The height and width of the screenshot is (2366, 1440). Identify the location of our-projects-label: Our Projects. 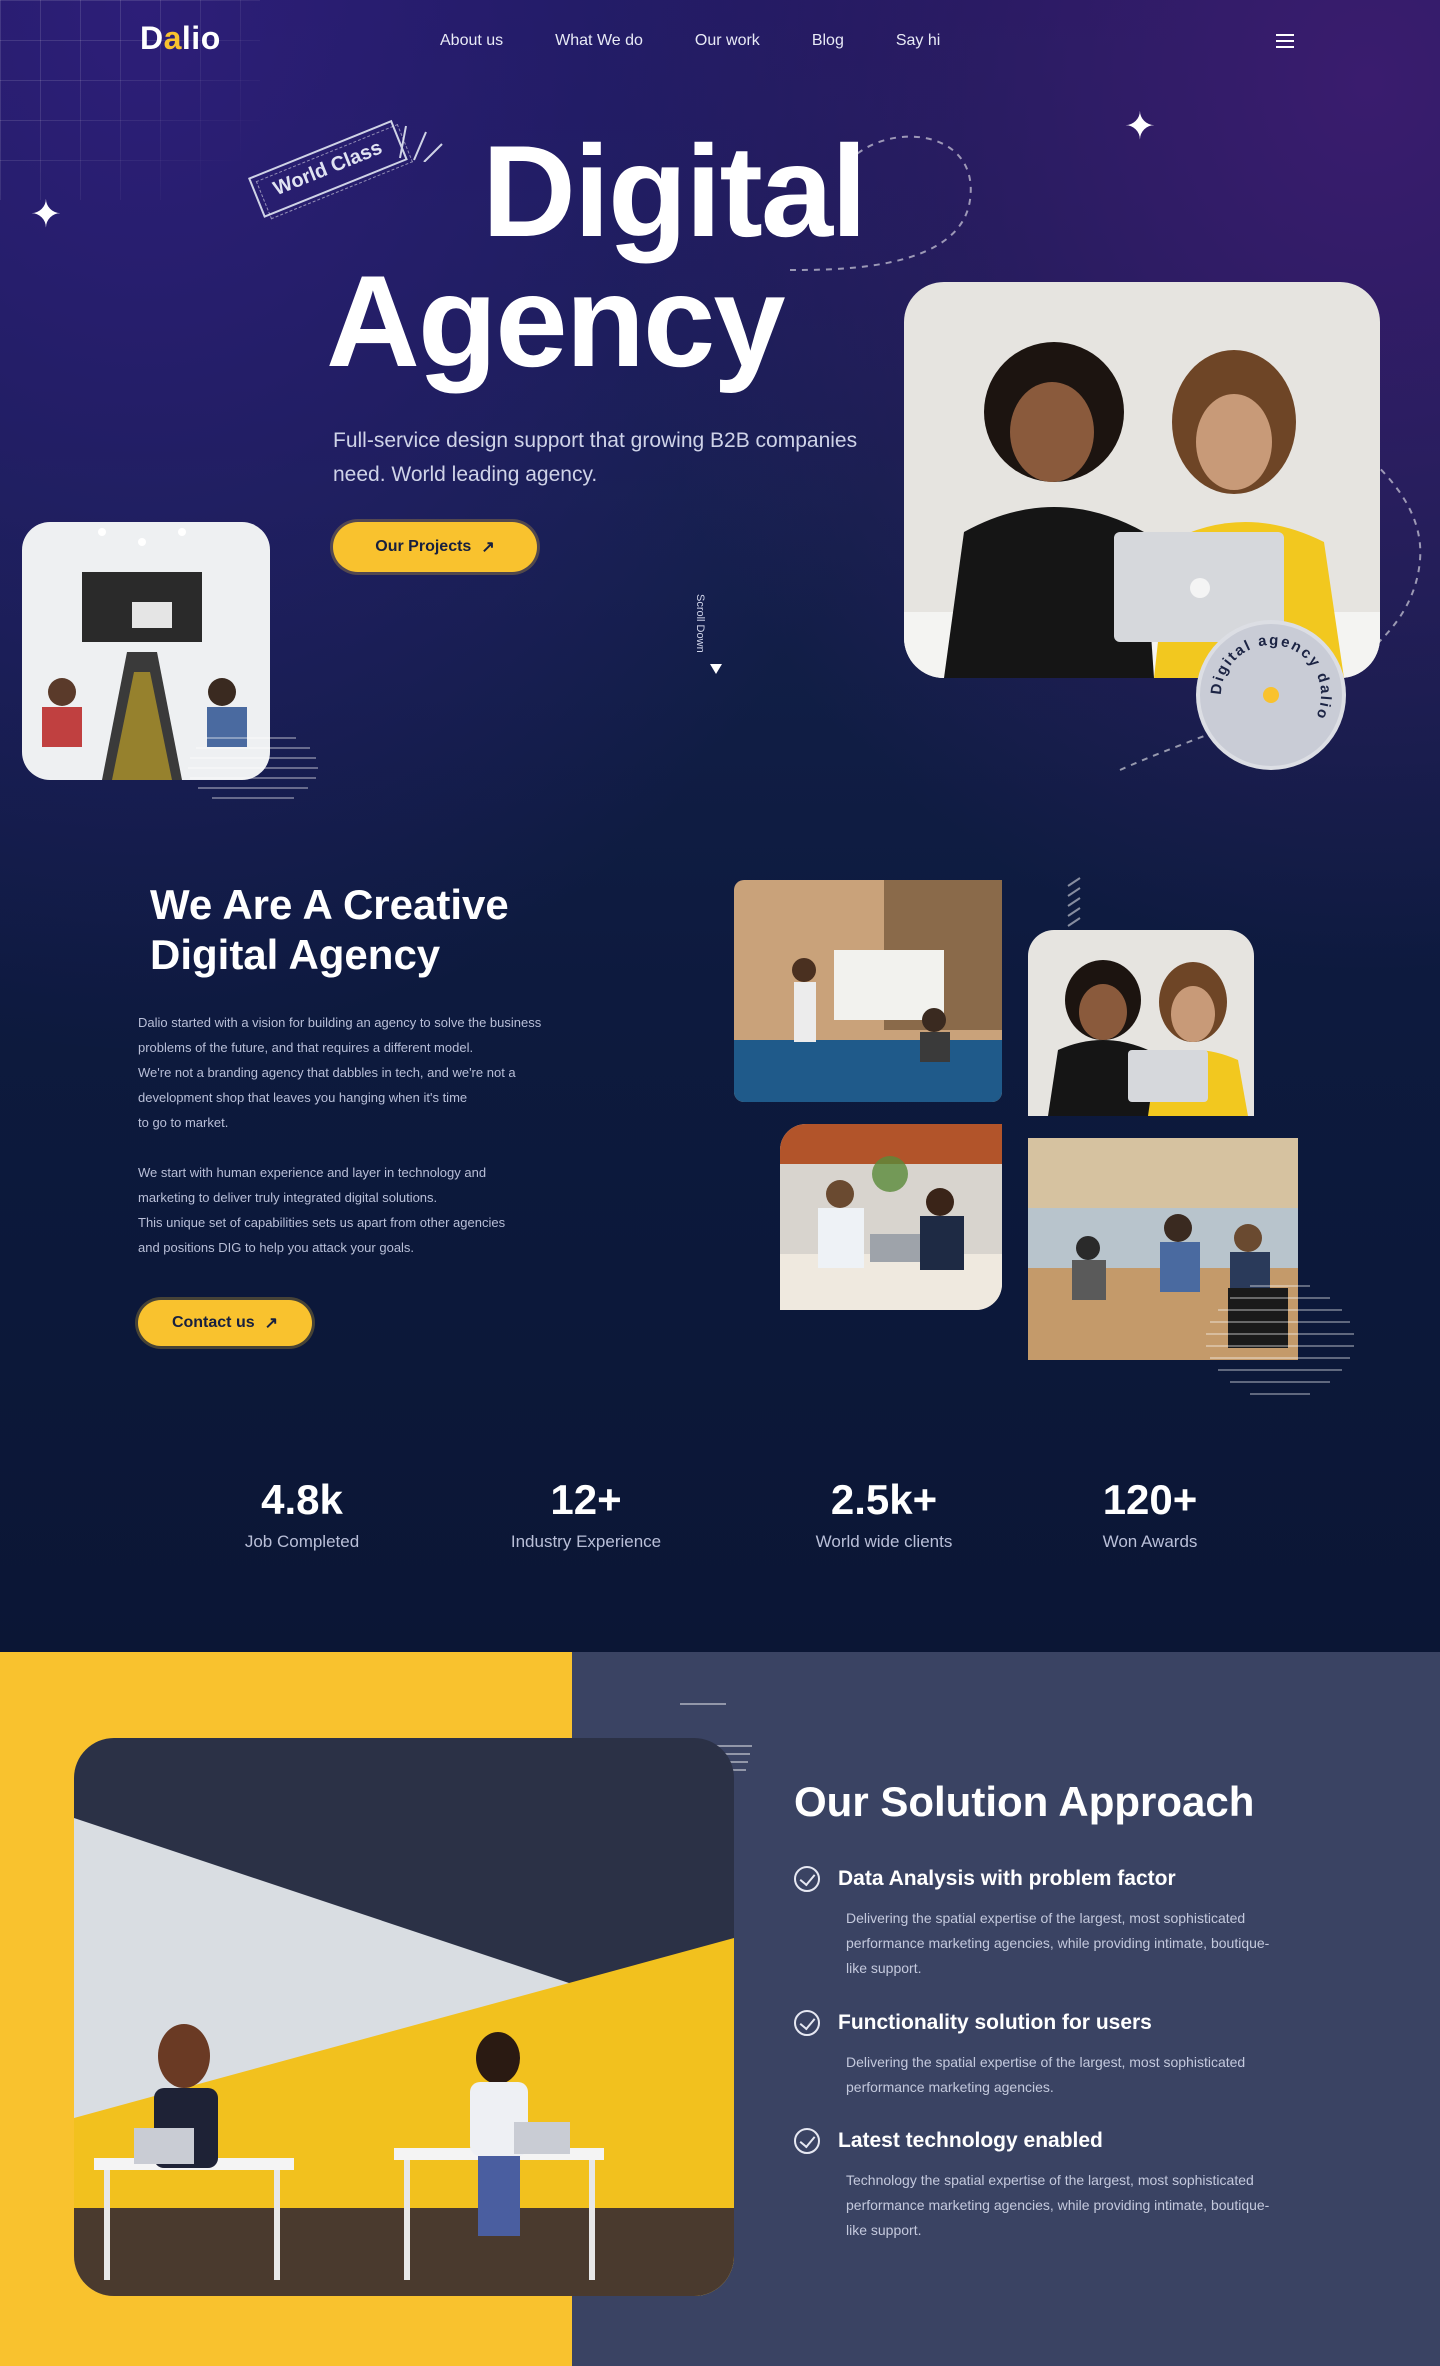
(423, 546).